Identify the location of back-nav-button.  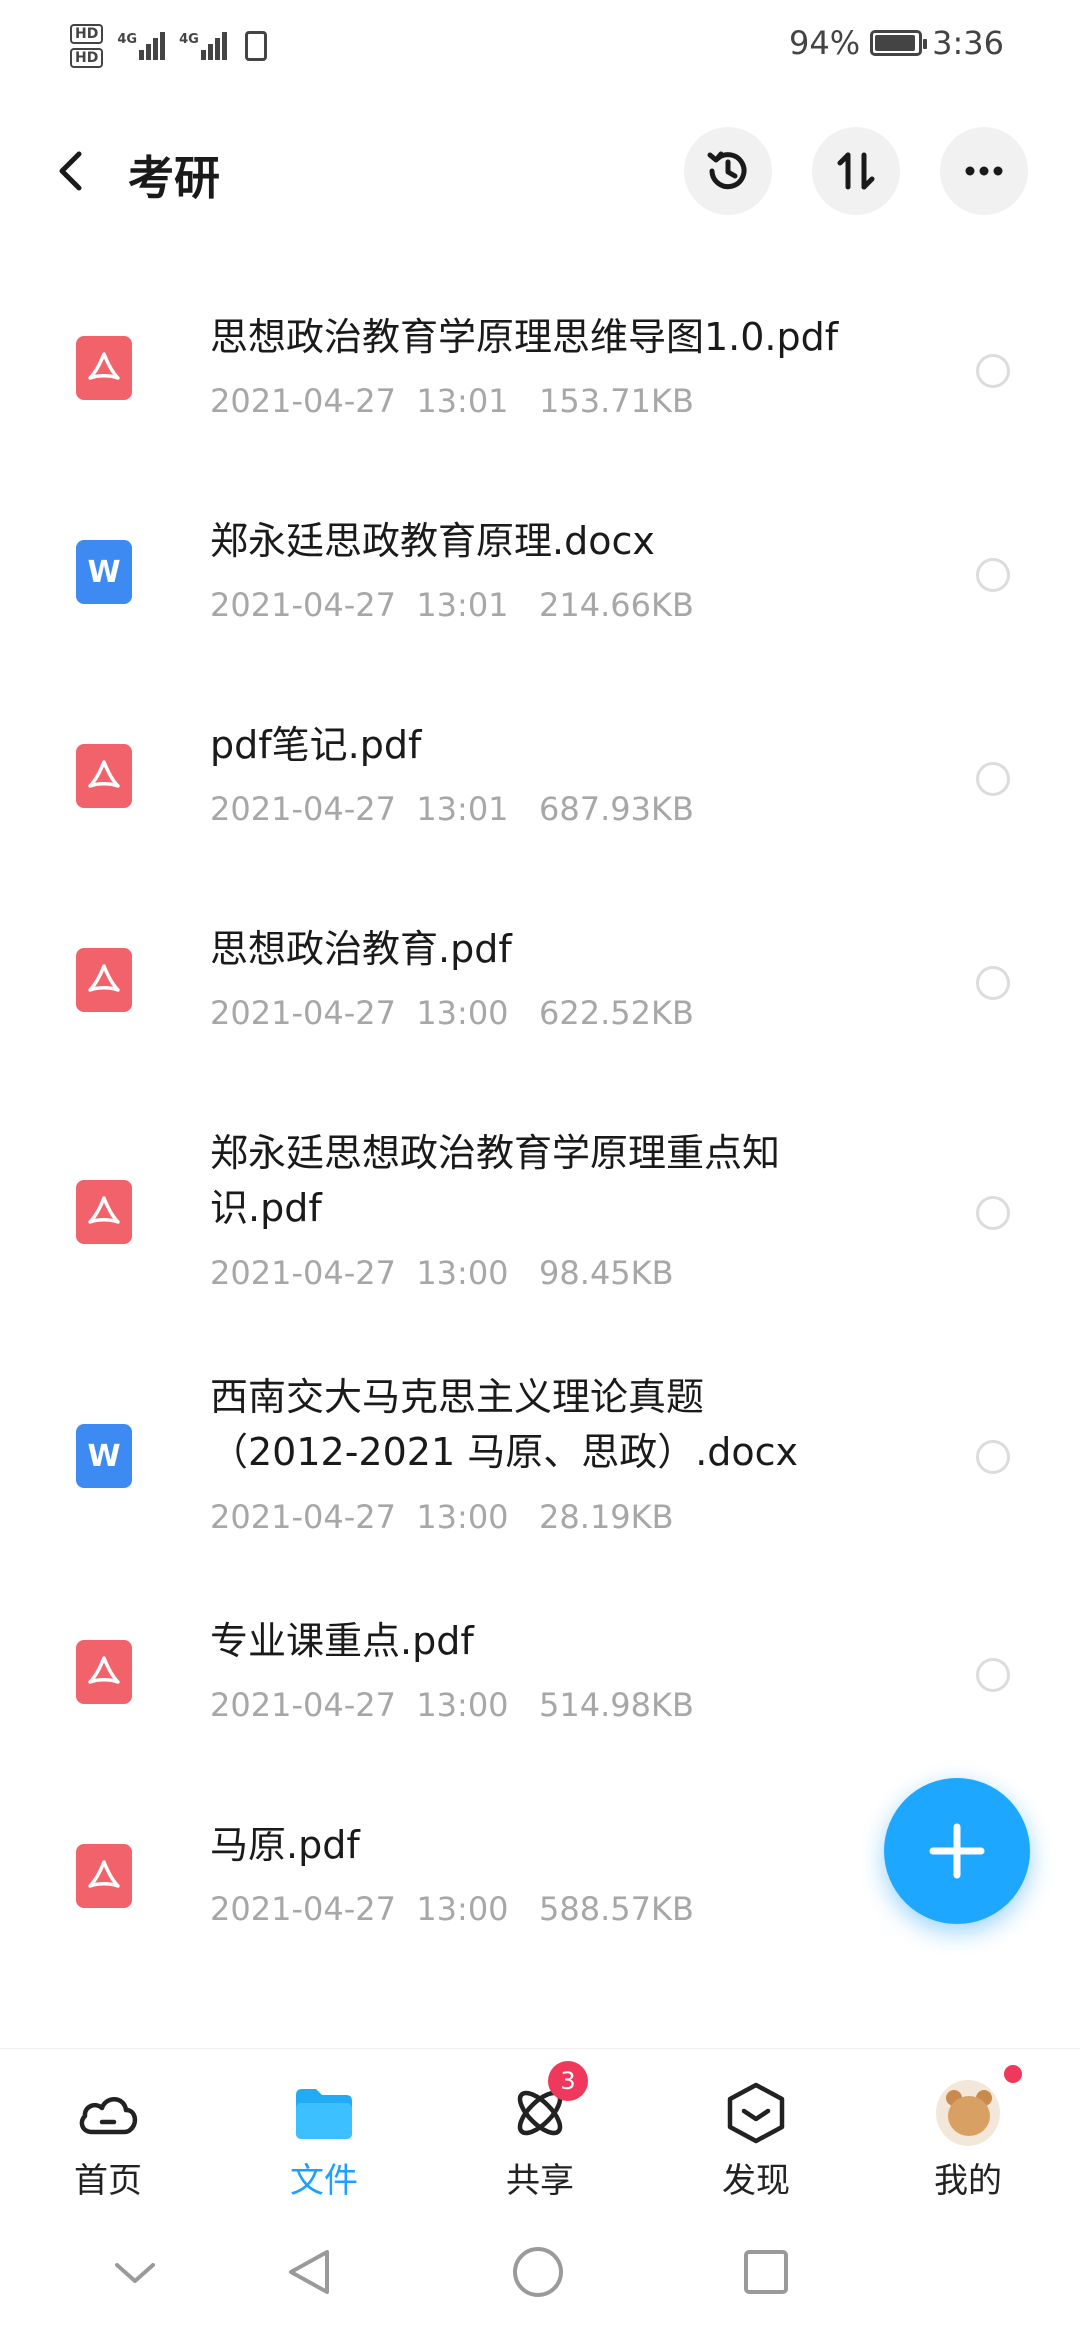
(308, 2272).